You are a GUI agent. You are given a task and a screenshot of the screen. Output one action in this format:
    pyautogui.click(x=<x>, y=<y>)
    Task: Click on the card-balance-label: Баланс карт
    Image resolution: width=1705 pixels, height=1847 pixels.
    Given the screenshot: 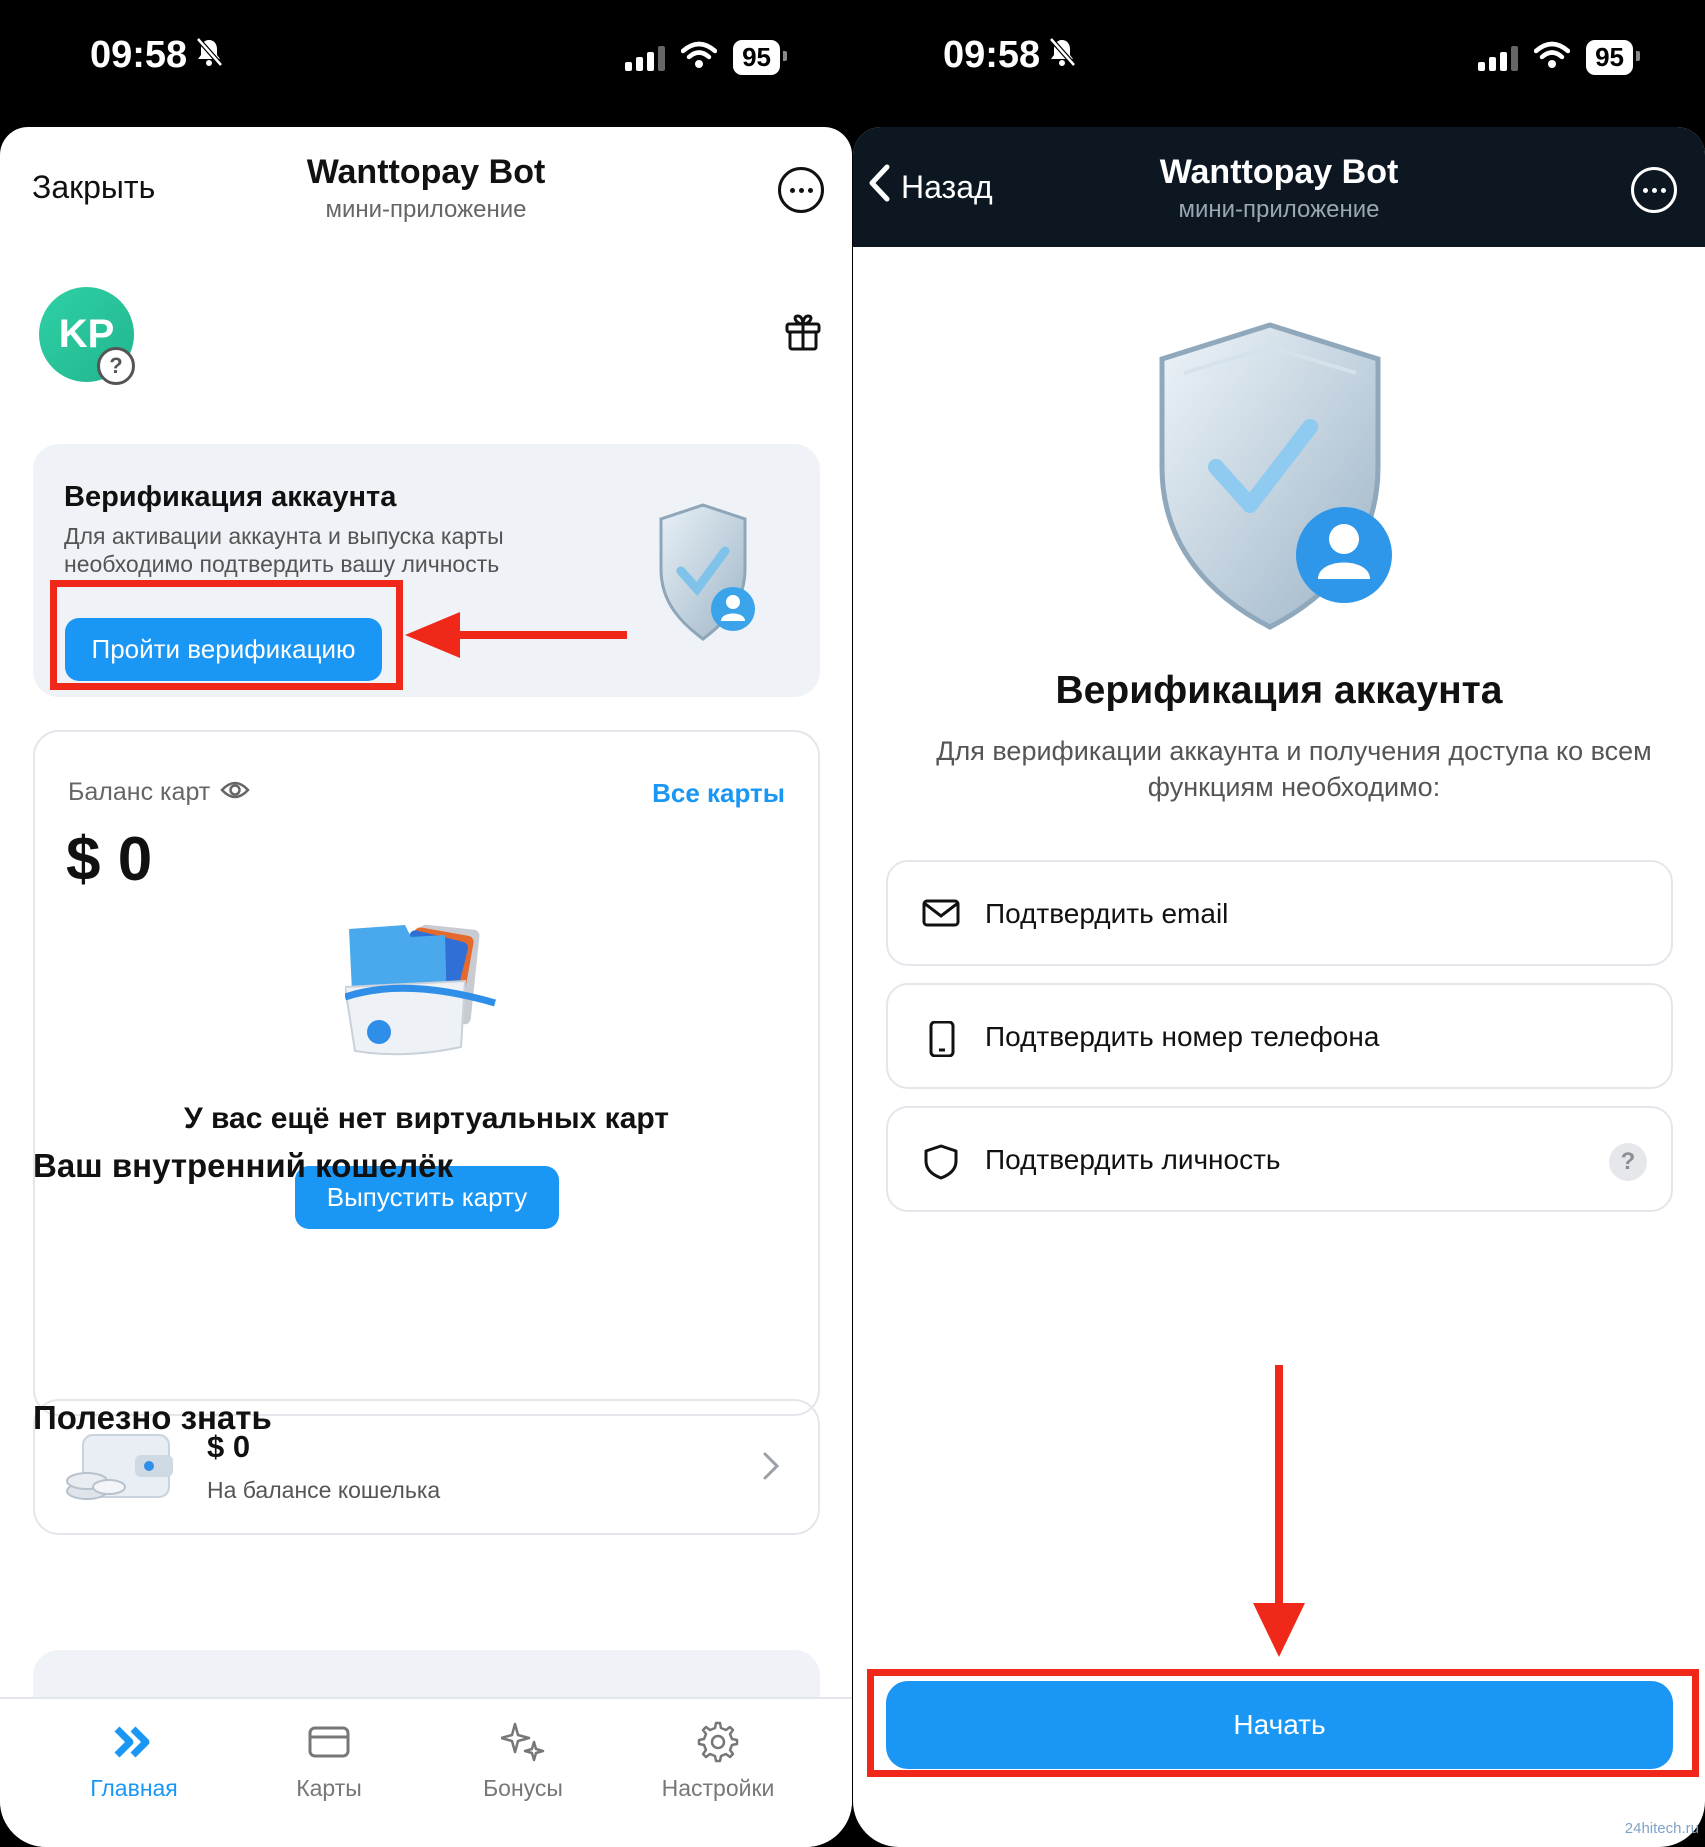 What is the action you would take?
    pyautogui.click(x=139, y=792)
    